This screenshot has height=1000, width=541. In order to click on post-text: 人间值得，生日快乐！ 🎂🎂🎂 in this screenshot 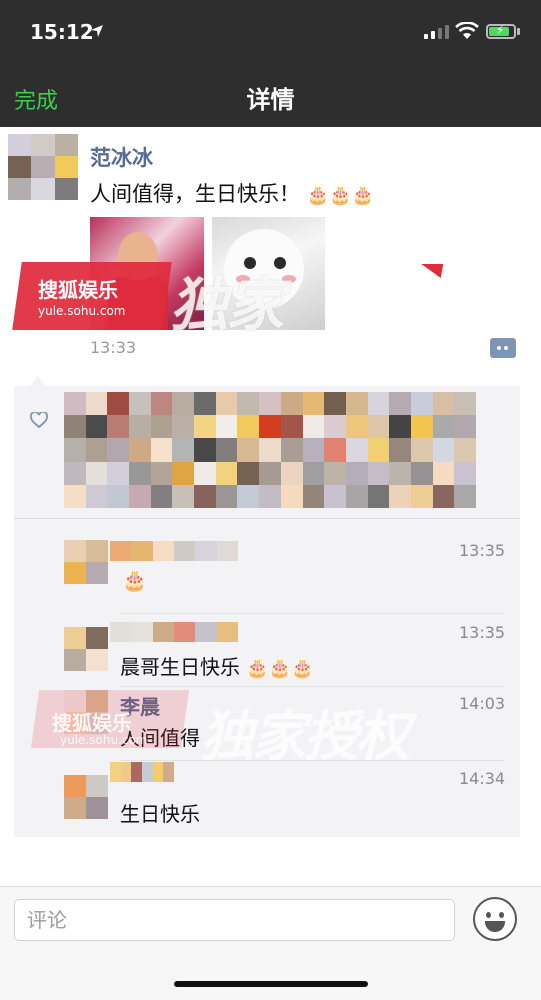, I will do `click(232, 193)`.